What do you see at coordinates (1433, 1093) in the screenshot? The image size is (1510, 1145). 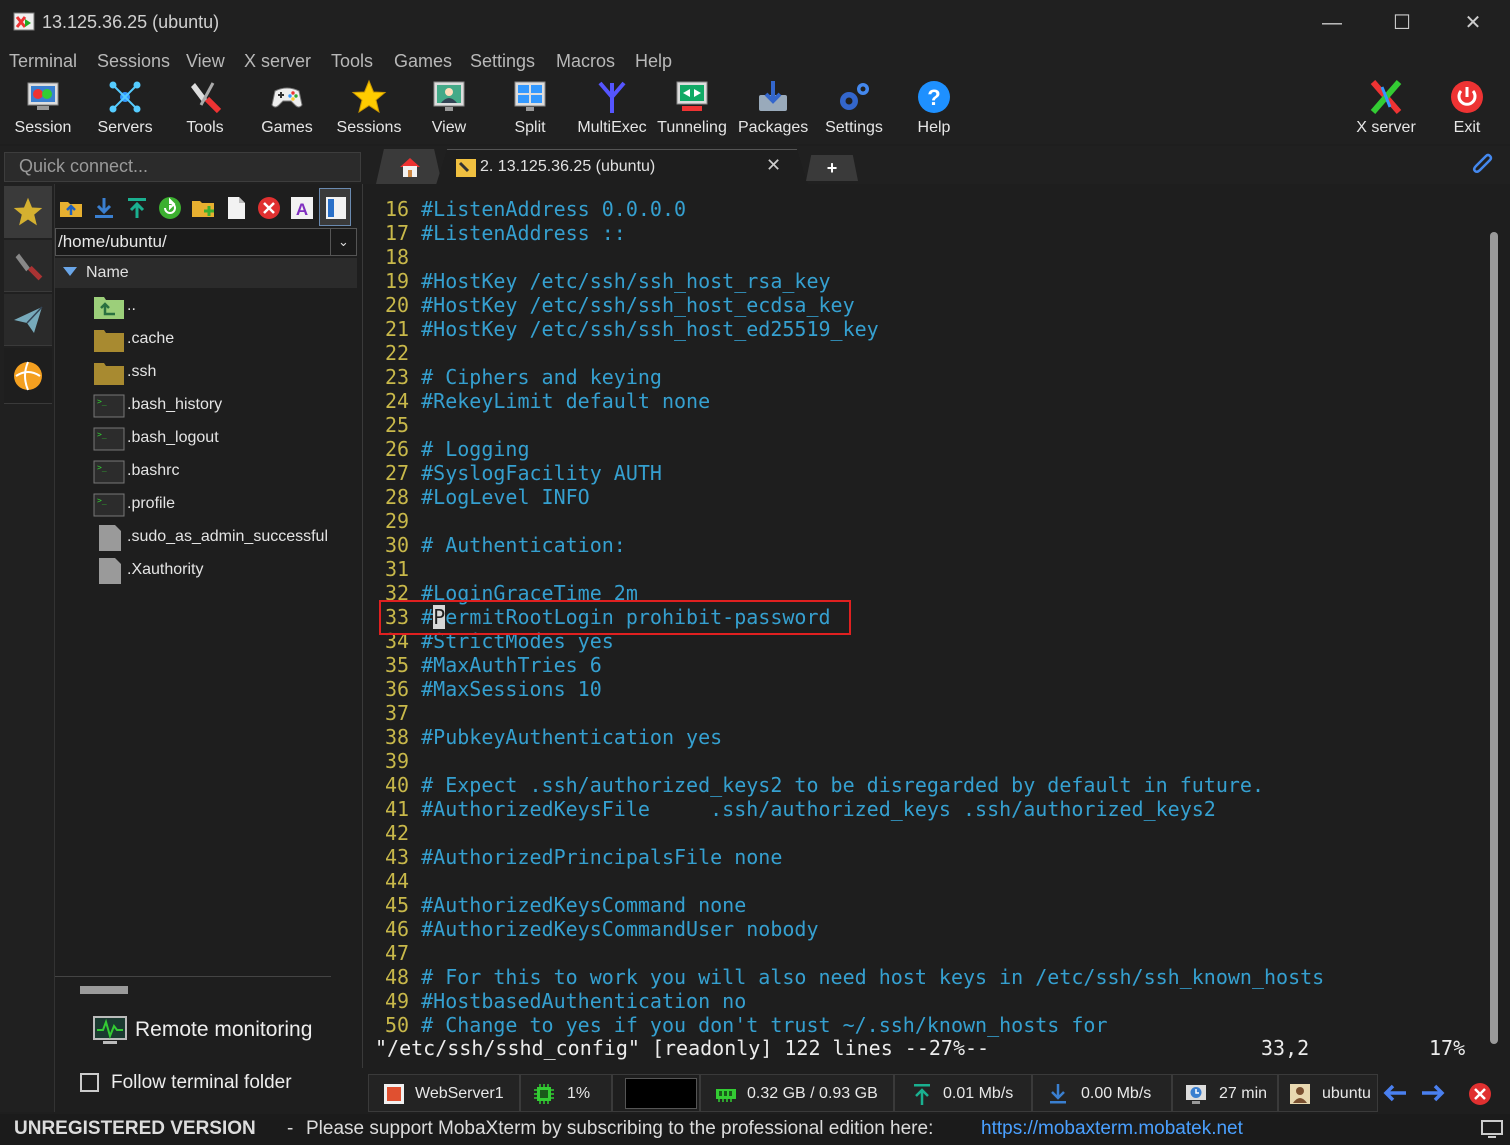 I see `arrow-right-icon` at bounding box center [1433, 1093].